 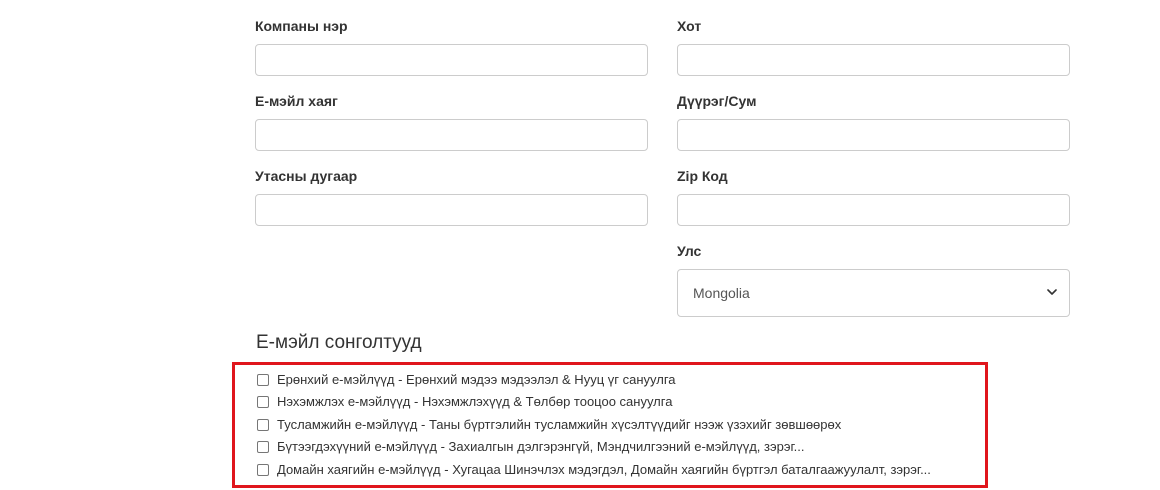 I want to click on city-field: Хот, so click(x=873, y=46).